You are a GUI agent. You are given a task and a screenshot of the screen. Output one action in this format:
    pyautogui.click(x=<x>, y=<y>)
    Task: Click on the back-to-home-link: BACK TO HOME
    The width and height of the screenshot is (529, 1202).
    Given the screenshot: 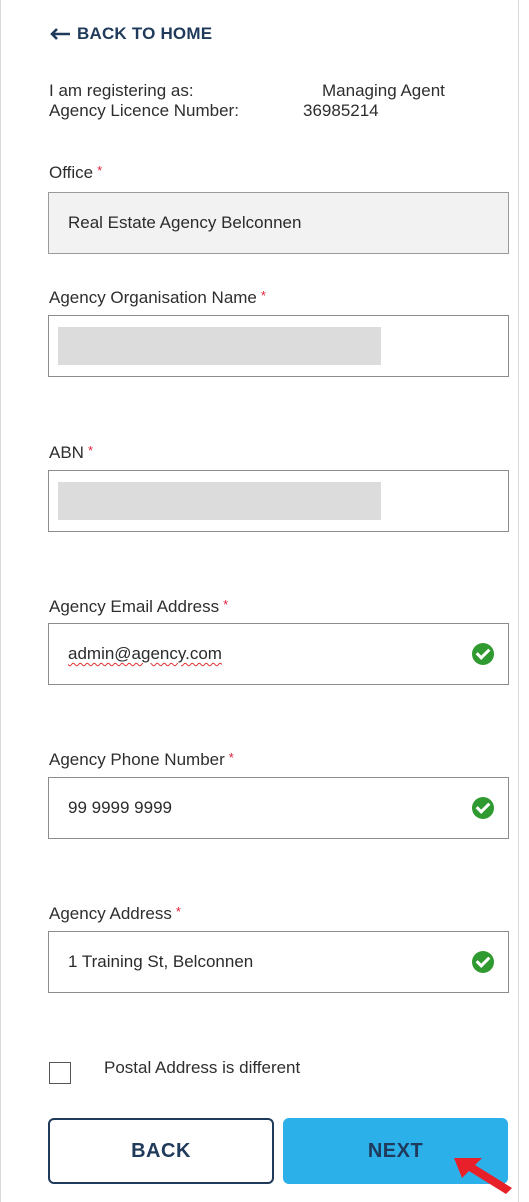 What is the action you would take?
    pyautogui.click(x=130, y=34)
    